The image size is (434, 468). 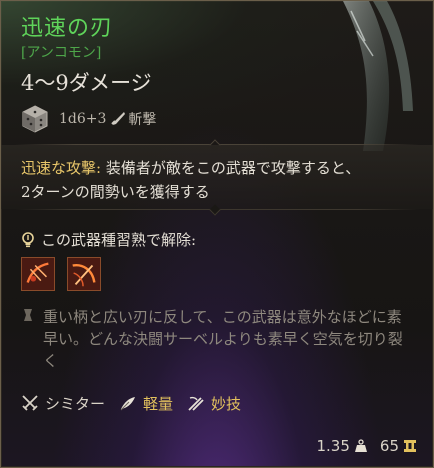 I want to click on weapon-action-flourish-icon, so click(x=84, y=274).